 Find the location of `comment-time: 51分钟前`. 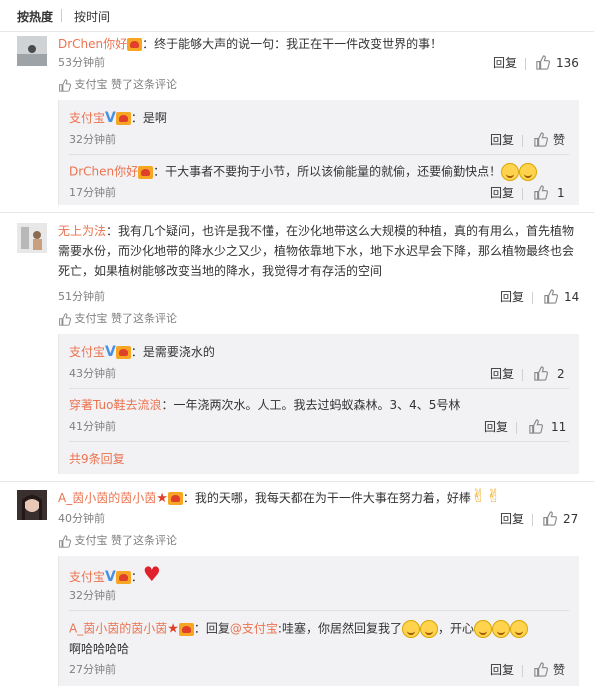

comment-time: 51分钟前 is located at coordinates (81, 296).